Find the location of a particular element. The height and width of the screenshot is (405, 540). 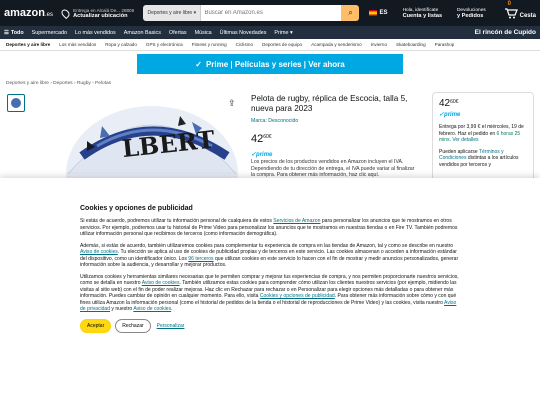

cookie-notice-link-3: Aviso de cookies is located at coordinates (152, 309).